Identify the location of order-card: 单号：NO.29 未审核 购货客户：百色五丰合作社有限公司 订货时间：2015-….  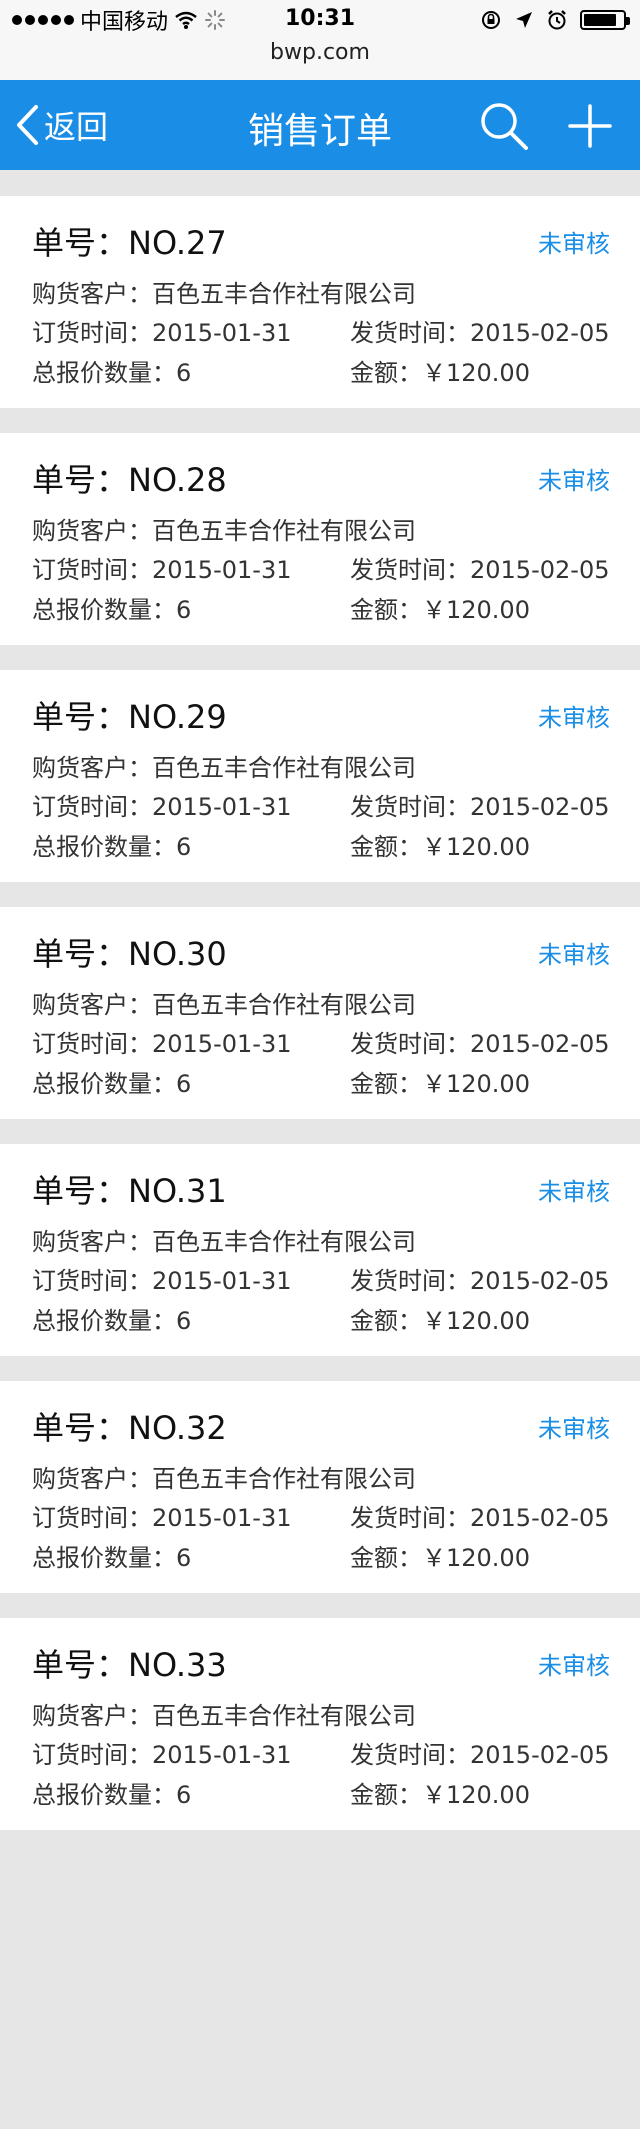
(320, 776).